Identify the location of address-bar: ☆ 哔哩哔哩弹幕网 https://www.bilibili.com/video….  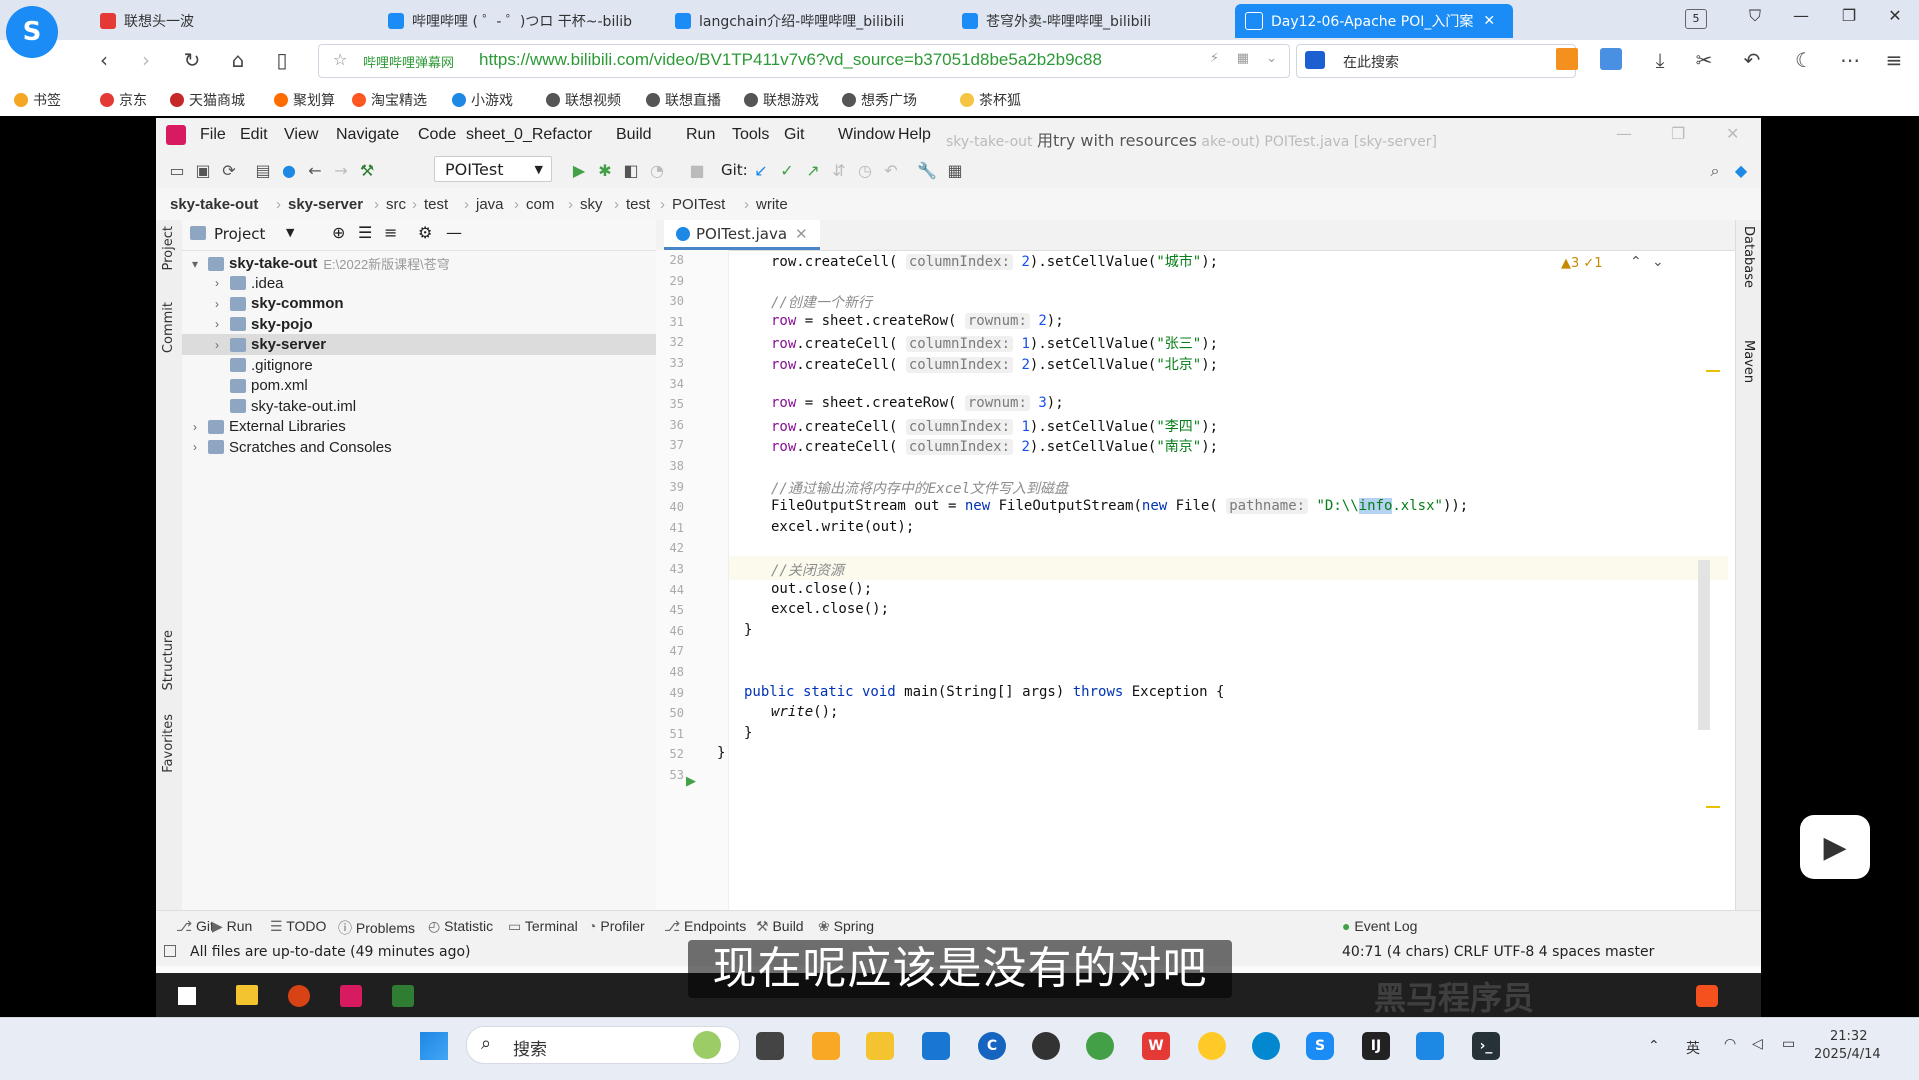
(804, 61).